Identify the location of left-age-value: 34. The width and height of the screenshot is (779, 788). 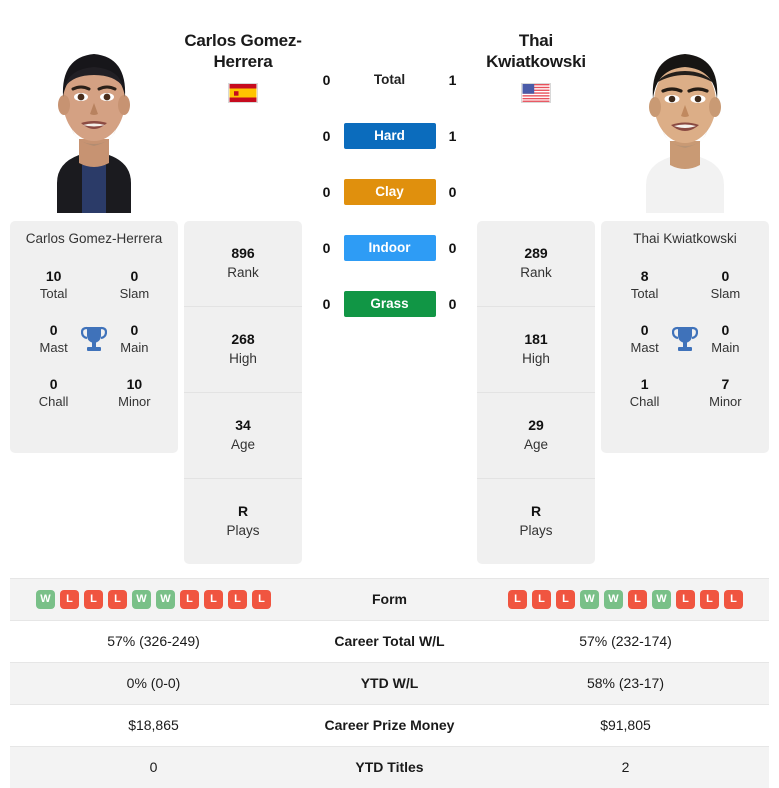
(243, 425).